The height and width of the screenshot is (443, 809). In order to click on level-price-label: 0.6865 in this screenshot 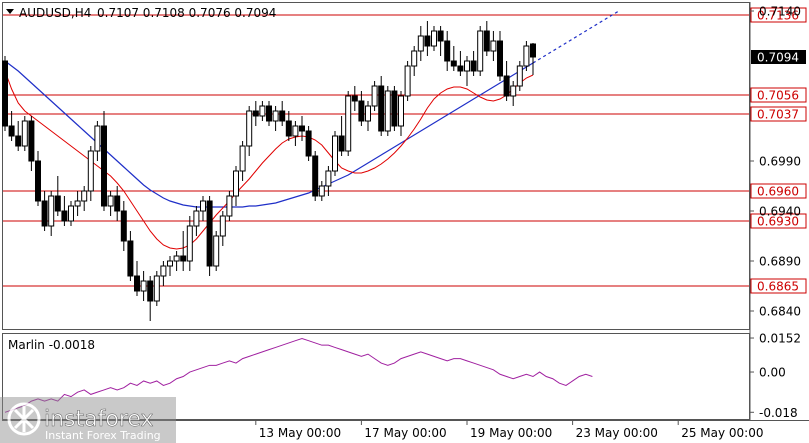, I will do `click(778, 287)`.